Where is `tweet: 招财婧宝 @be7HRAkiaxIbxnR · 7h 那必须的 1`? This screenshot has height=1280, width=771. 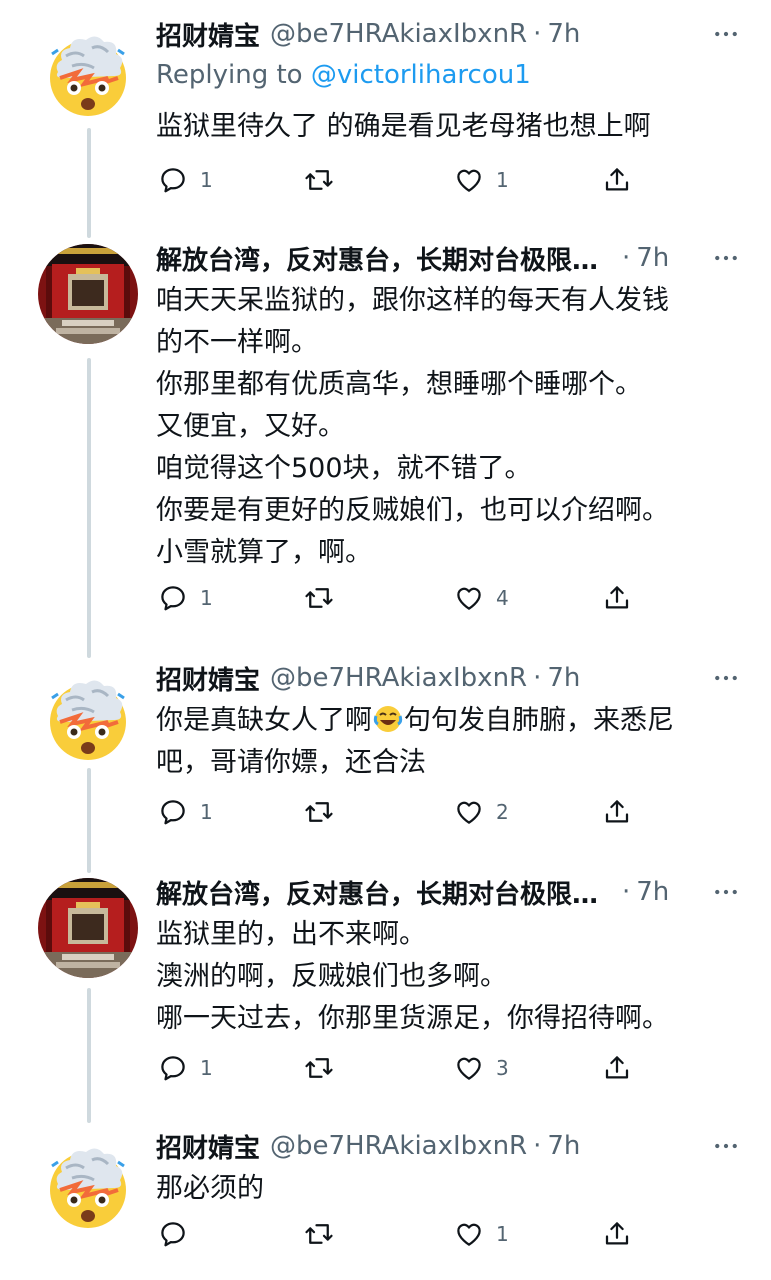 tweet: 招财婧宝 @be7HRAkiaxIbxnR · 7h 那必须的 1 is located at coordinates (385, 1200).